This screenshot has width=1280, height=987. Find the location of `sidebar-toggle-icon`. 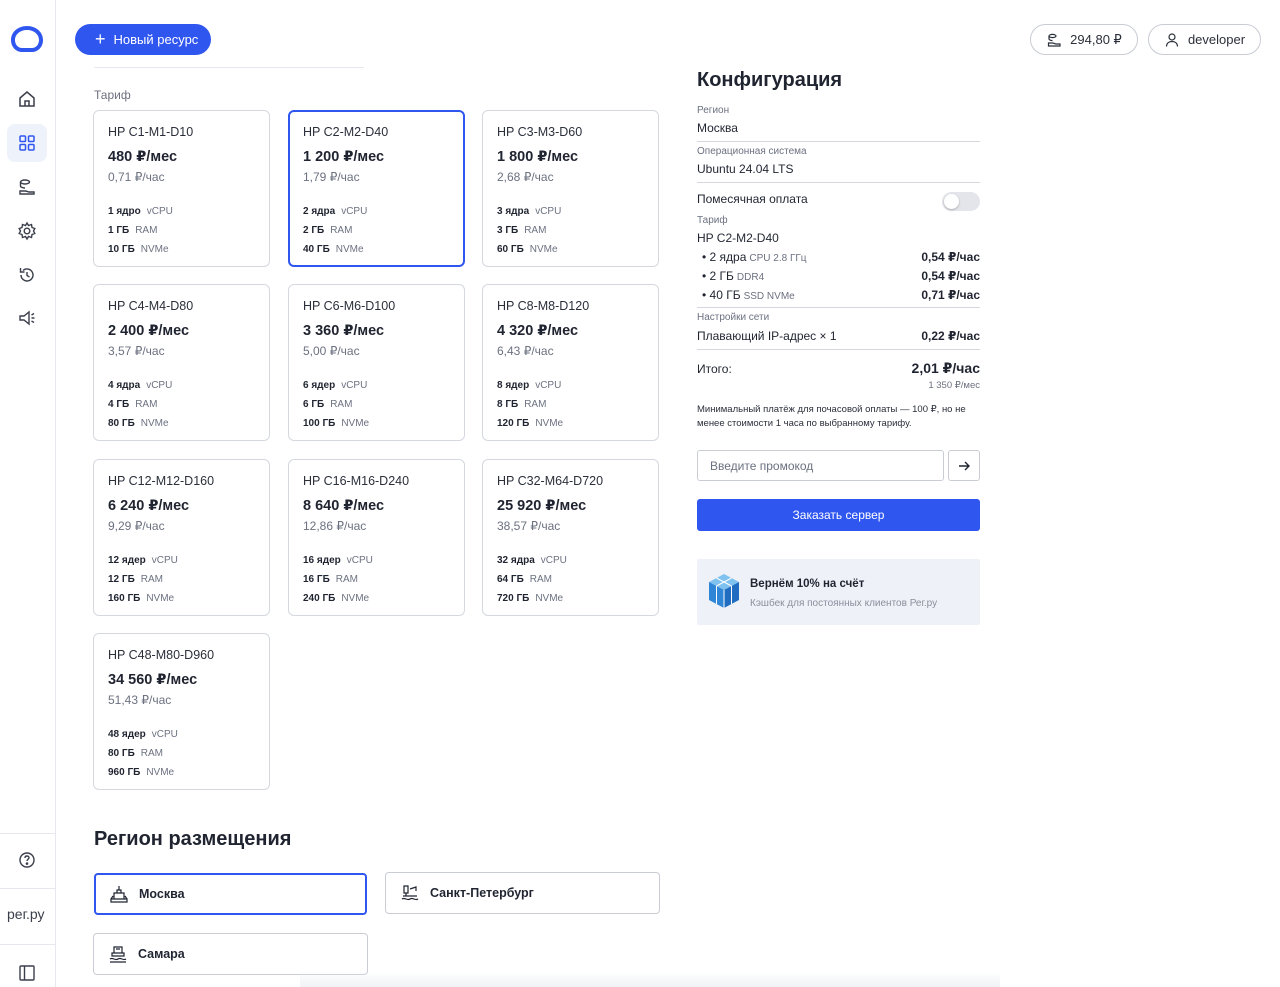

sidebar-toggle-icon is located at coordinates (27, 973).